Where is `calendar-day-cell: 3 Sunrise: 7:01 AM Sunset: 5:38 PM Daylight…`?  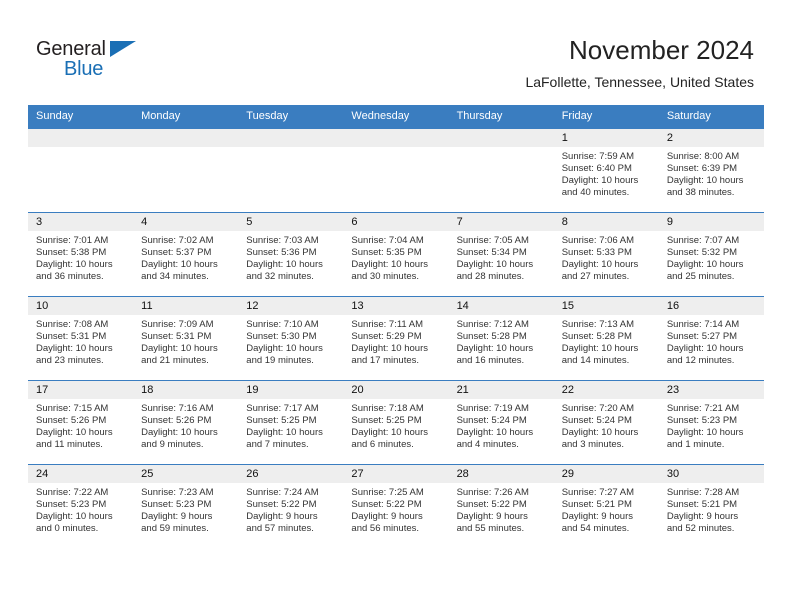 calendar-day-cell: 3 Sunrise: 7:01 AM Sunset: 5:38 PM Daylight… is located at coordinates (81, 254).